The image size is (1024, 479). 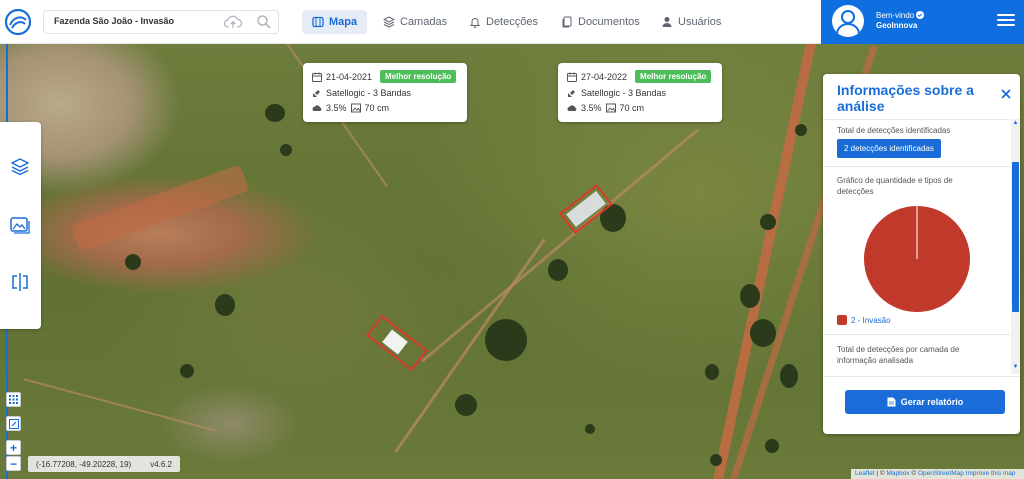 What do you see at coordinates (1006, 21) in the screenshot?
I see `menu-icon` at bounding box center [1006, 21].